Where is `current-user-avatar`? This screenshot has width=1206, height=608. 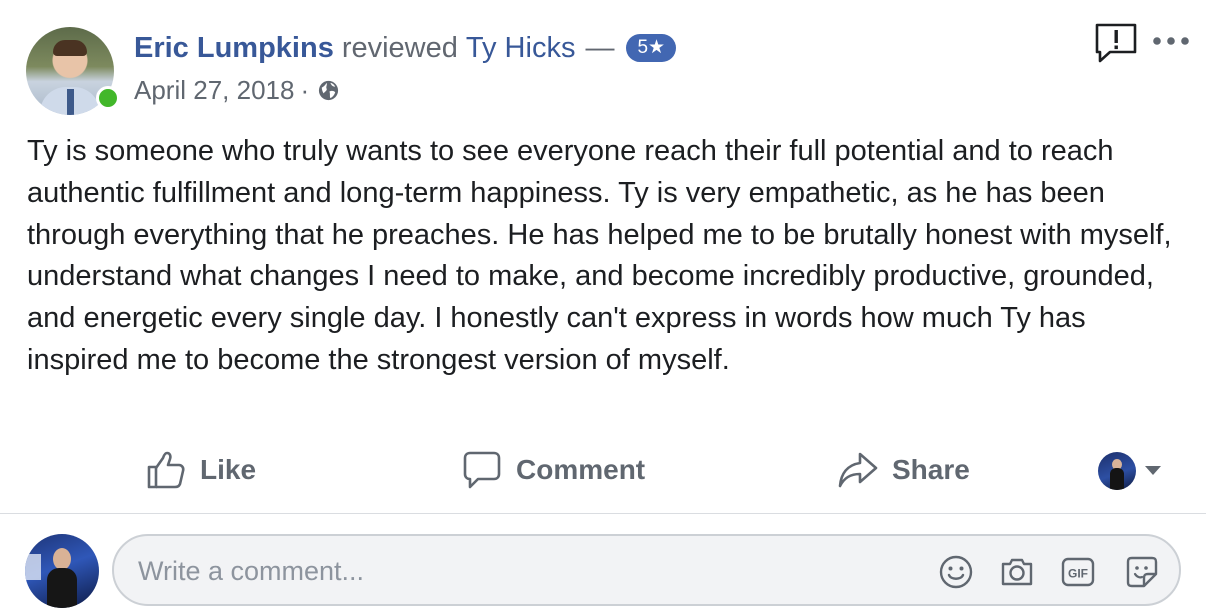 current-user-avatar is located at coordinates (62, 571).